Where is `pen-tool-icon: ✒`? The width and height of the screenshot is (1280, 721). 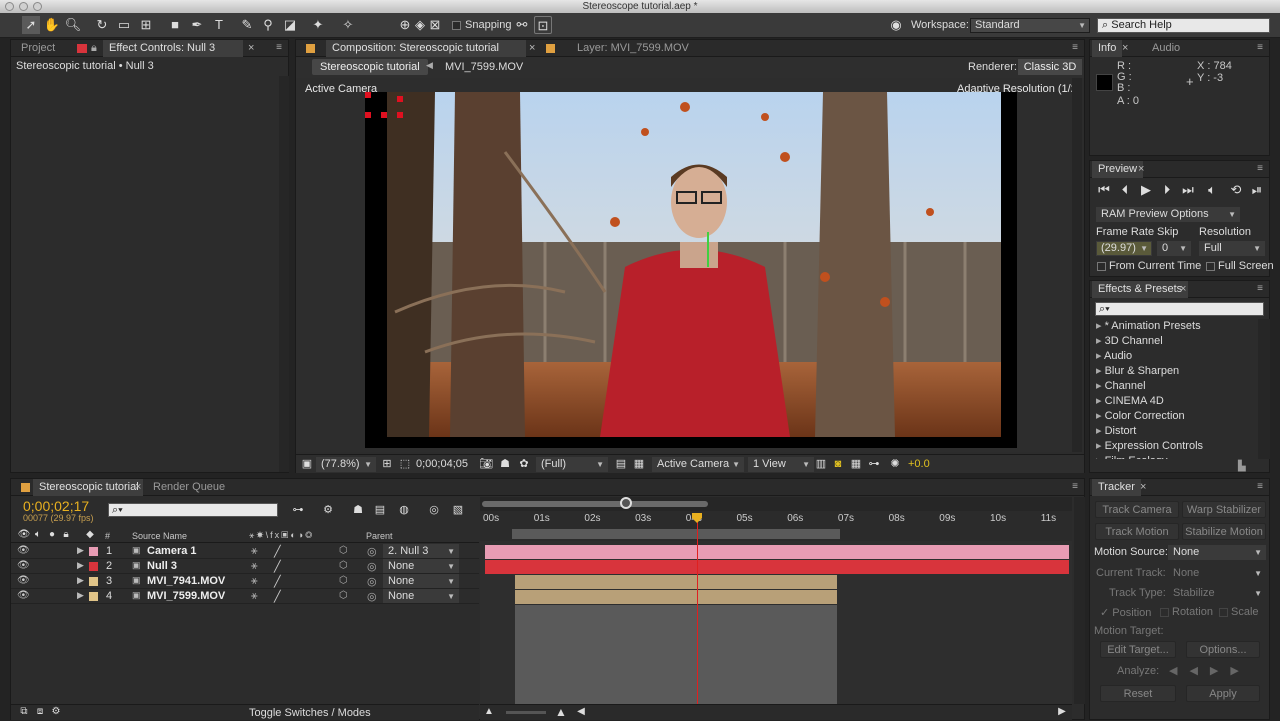 pen-tool-icon: ✒ is located at coordinates (197, 25).